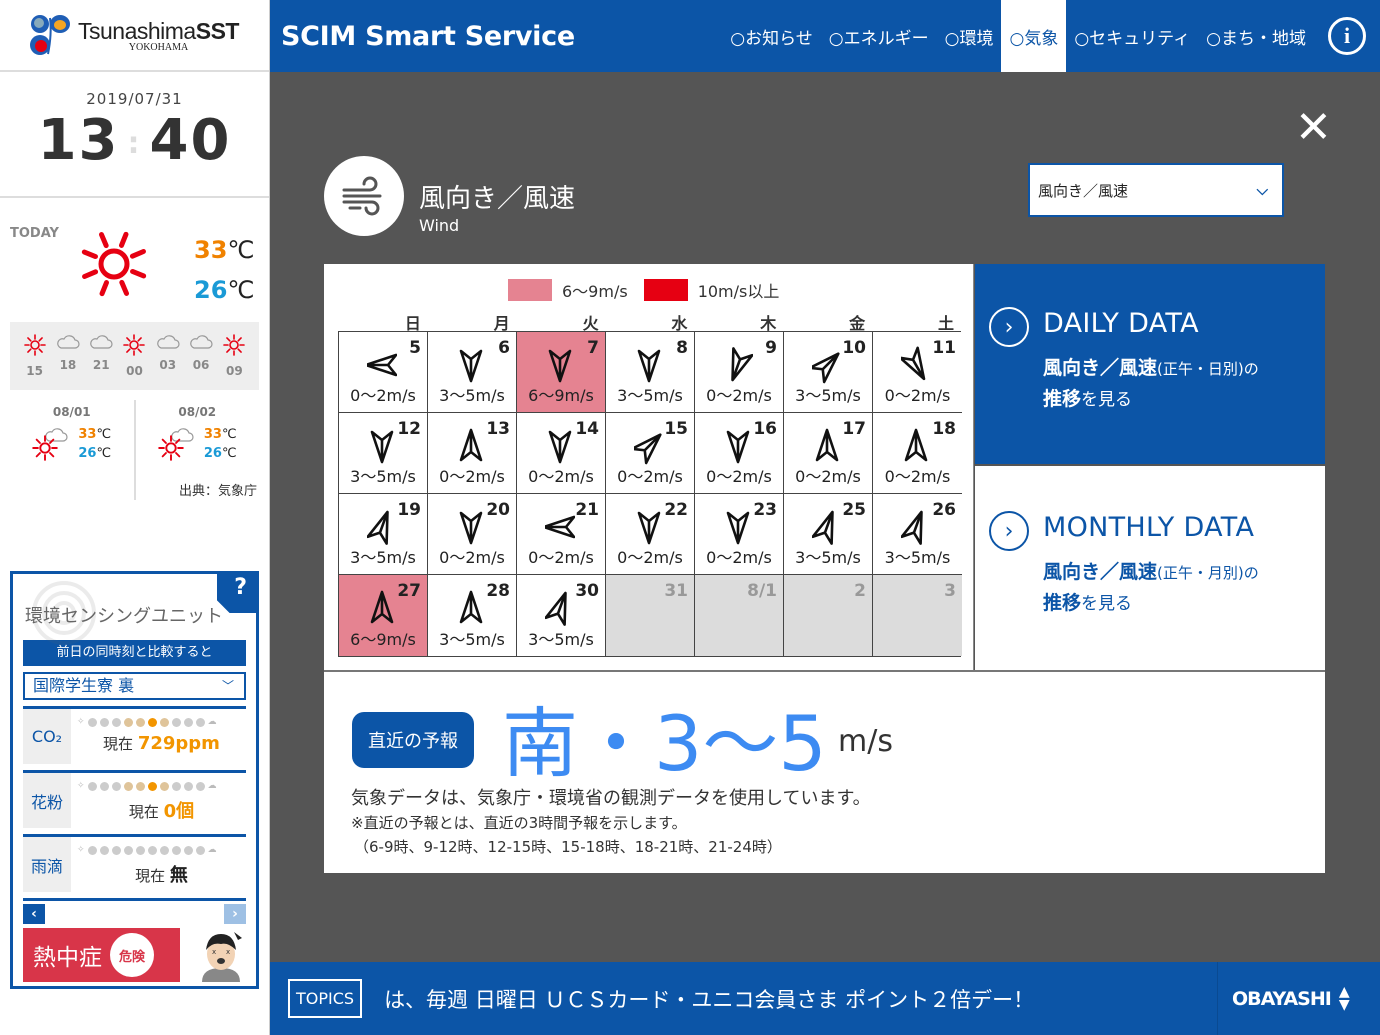 This screenshot has width=1380, height=1035. I want to click on info-button: i, so click(1347, 36).